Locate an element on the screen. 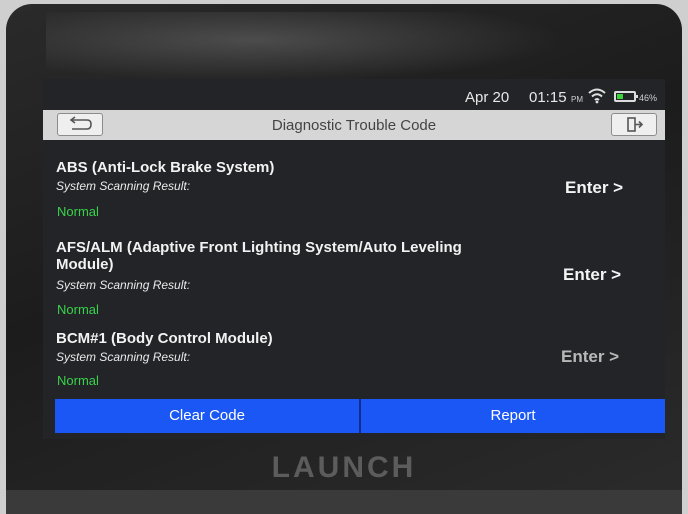 This screenshot has width=688, height=514. device-bottom-edge is located at coordinates (344, 502).